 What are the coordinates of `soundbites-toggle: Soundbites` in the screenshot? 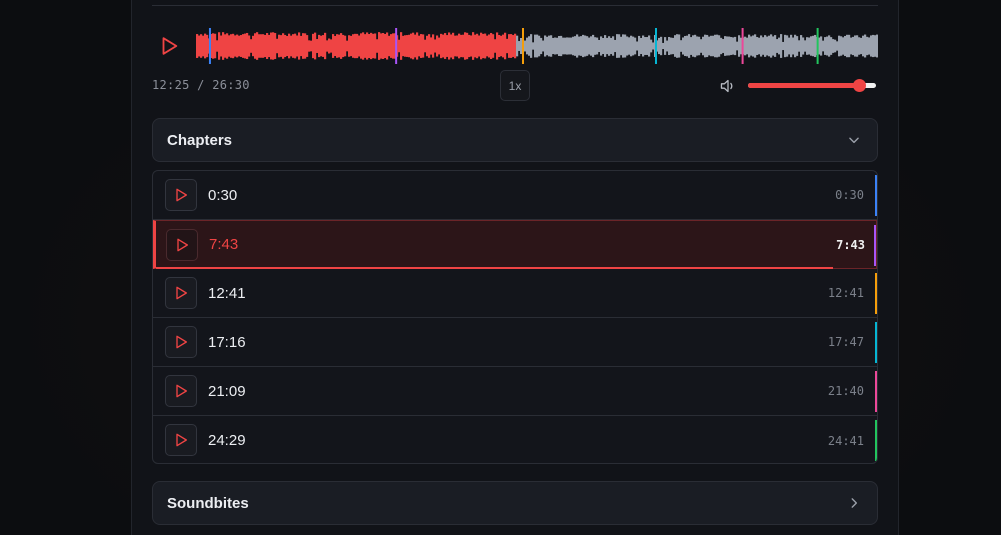 It's located at (515, 503).